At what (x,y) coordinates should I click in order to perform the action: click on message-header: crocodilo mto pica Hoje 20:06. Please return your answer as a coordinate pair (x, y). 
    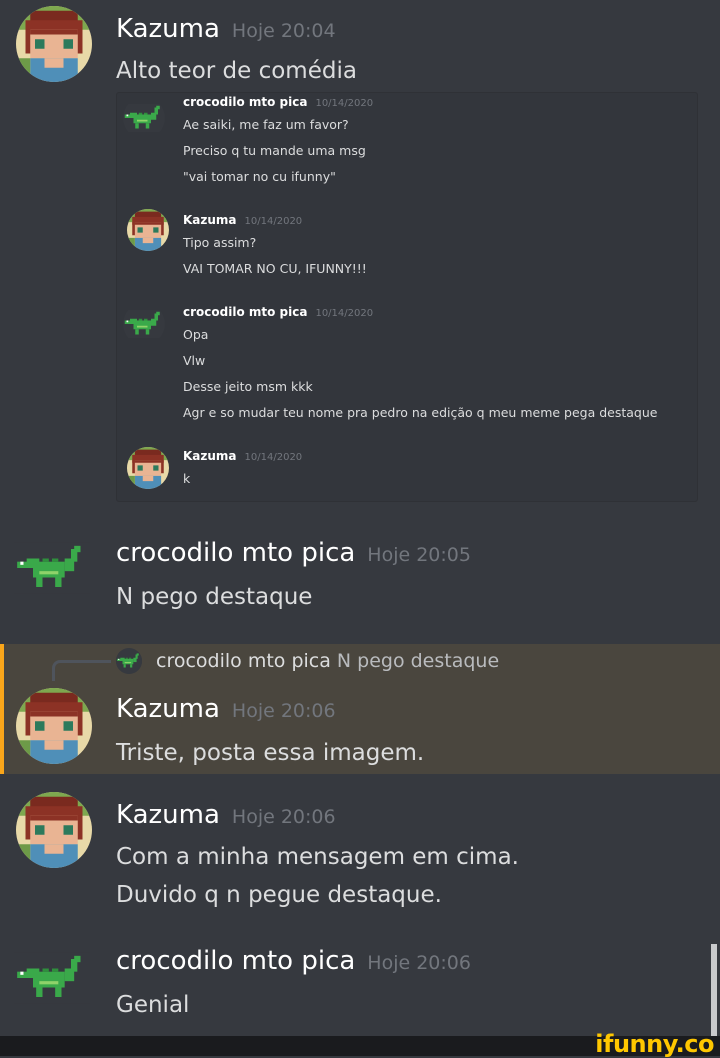
    Looking at the image, I should click on (293, 961).